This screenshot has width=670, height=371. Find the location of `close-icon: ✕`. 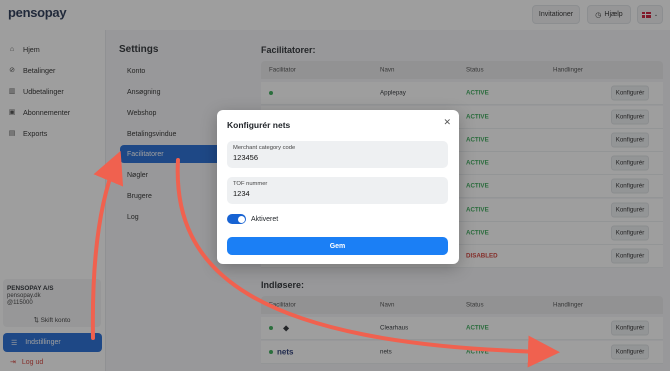

close-icon: ✕ is located at coordinates (447, 122).